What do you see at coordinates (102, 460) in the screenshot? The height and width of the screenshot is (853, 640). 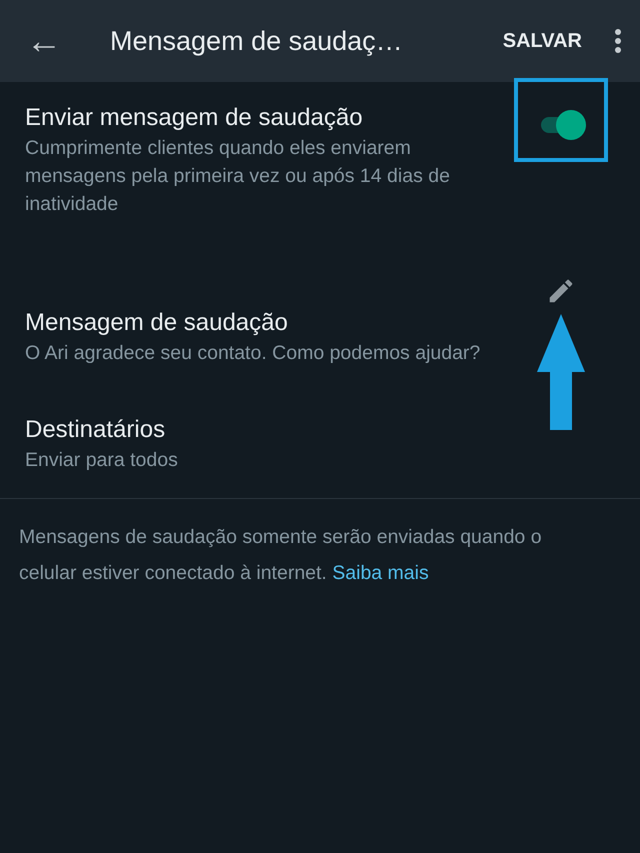 I see `setting-description: Enviar para todos` at bounding box center [102, 460].